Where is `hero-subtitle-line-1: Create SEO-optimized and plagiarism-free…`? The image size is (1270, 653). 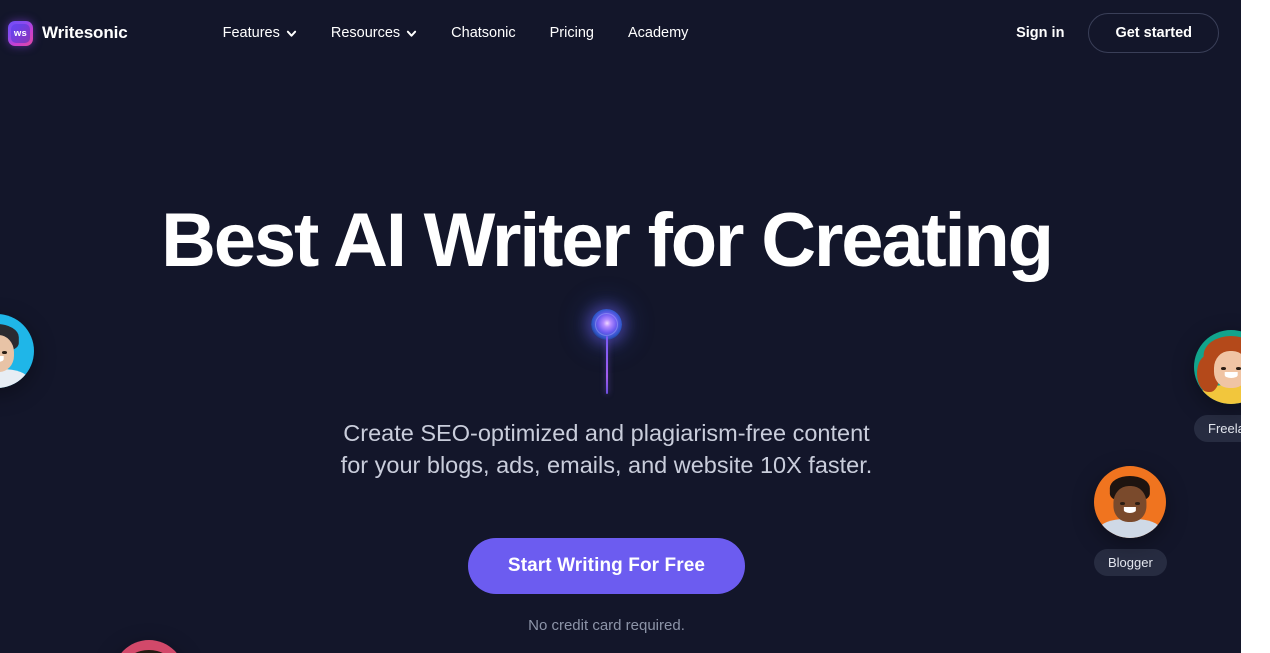 hero-subtitle-line-1: Create SEO-optimized and plagiarism-free… is located at coordinates (606, 433).